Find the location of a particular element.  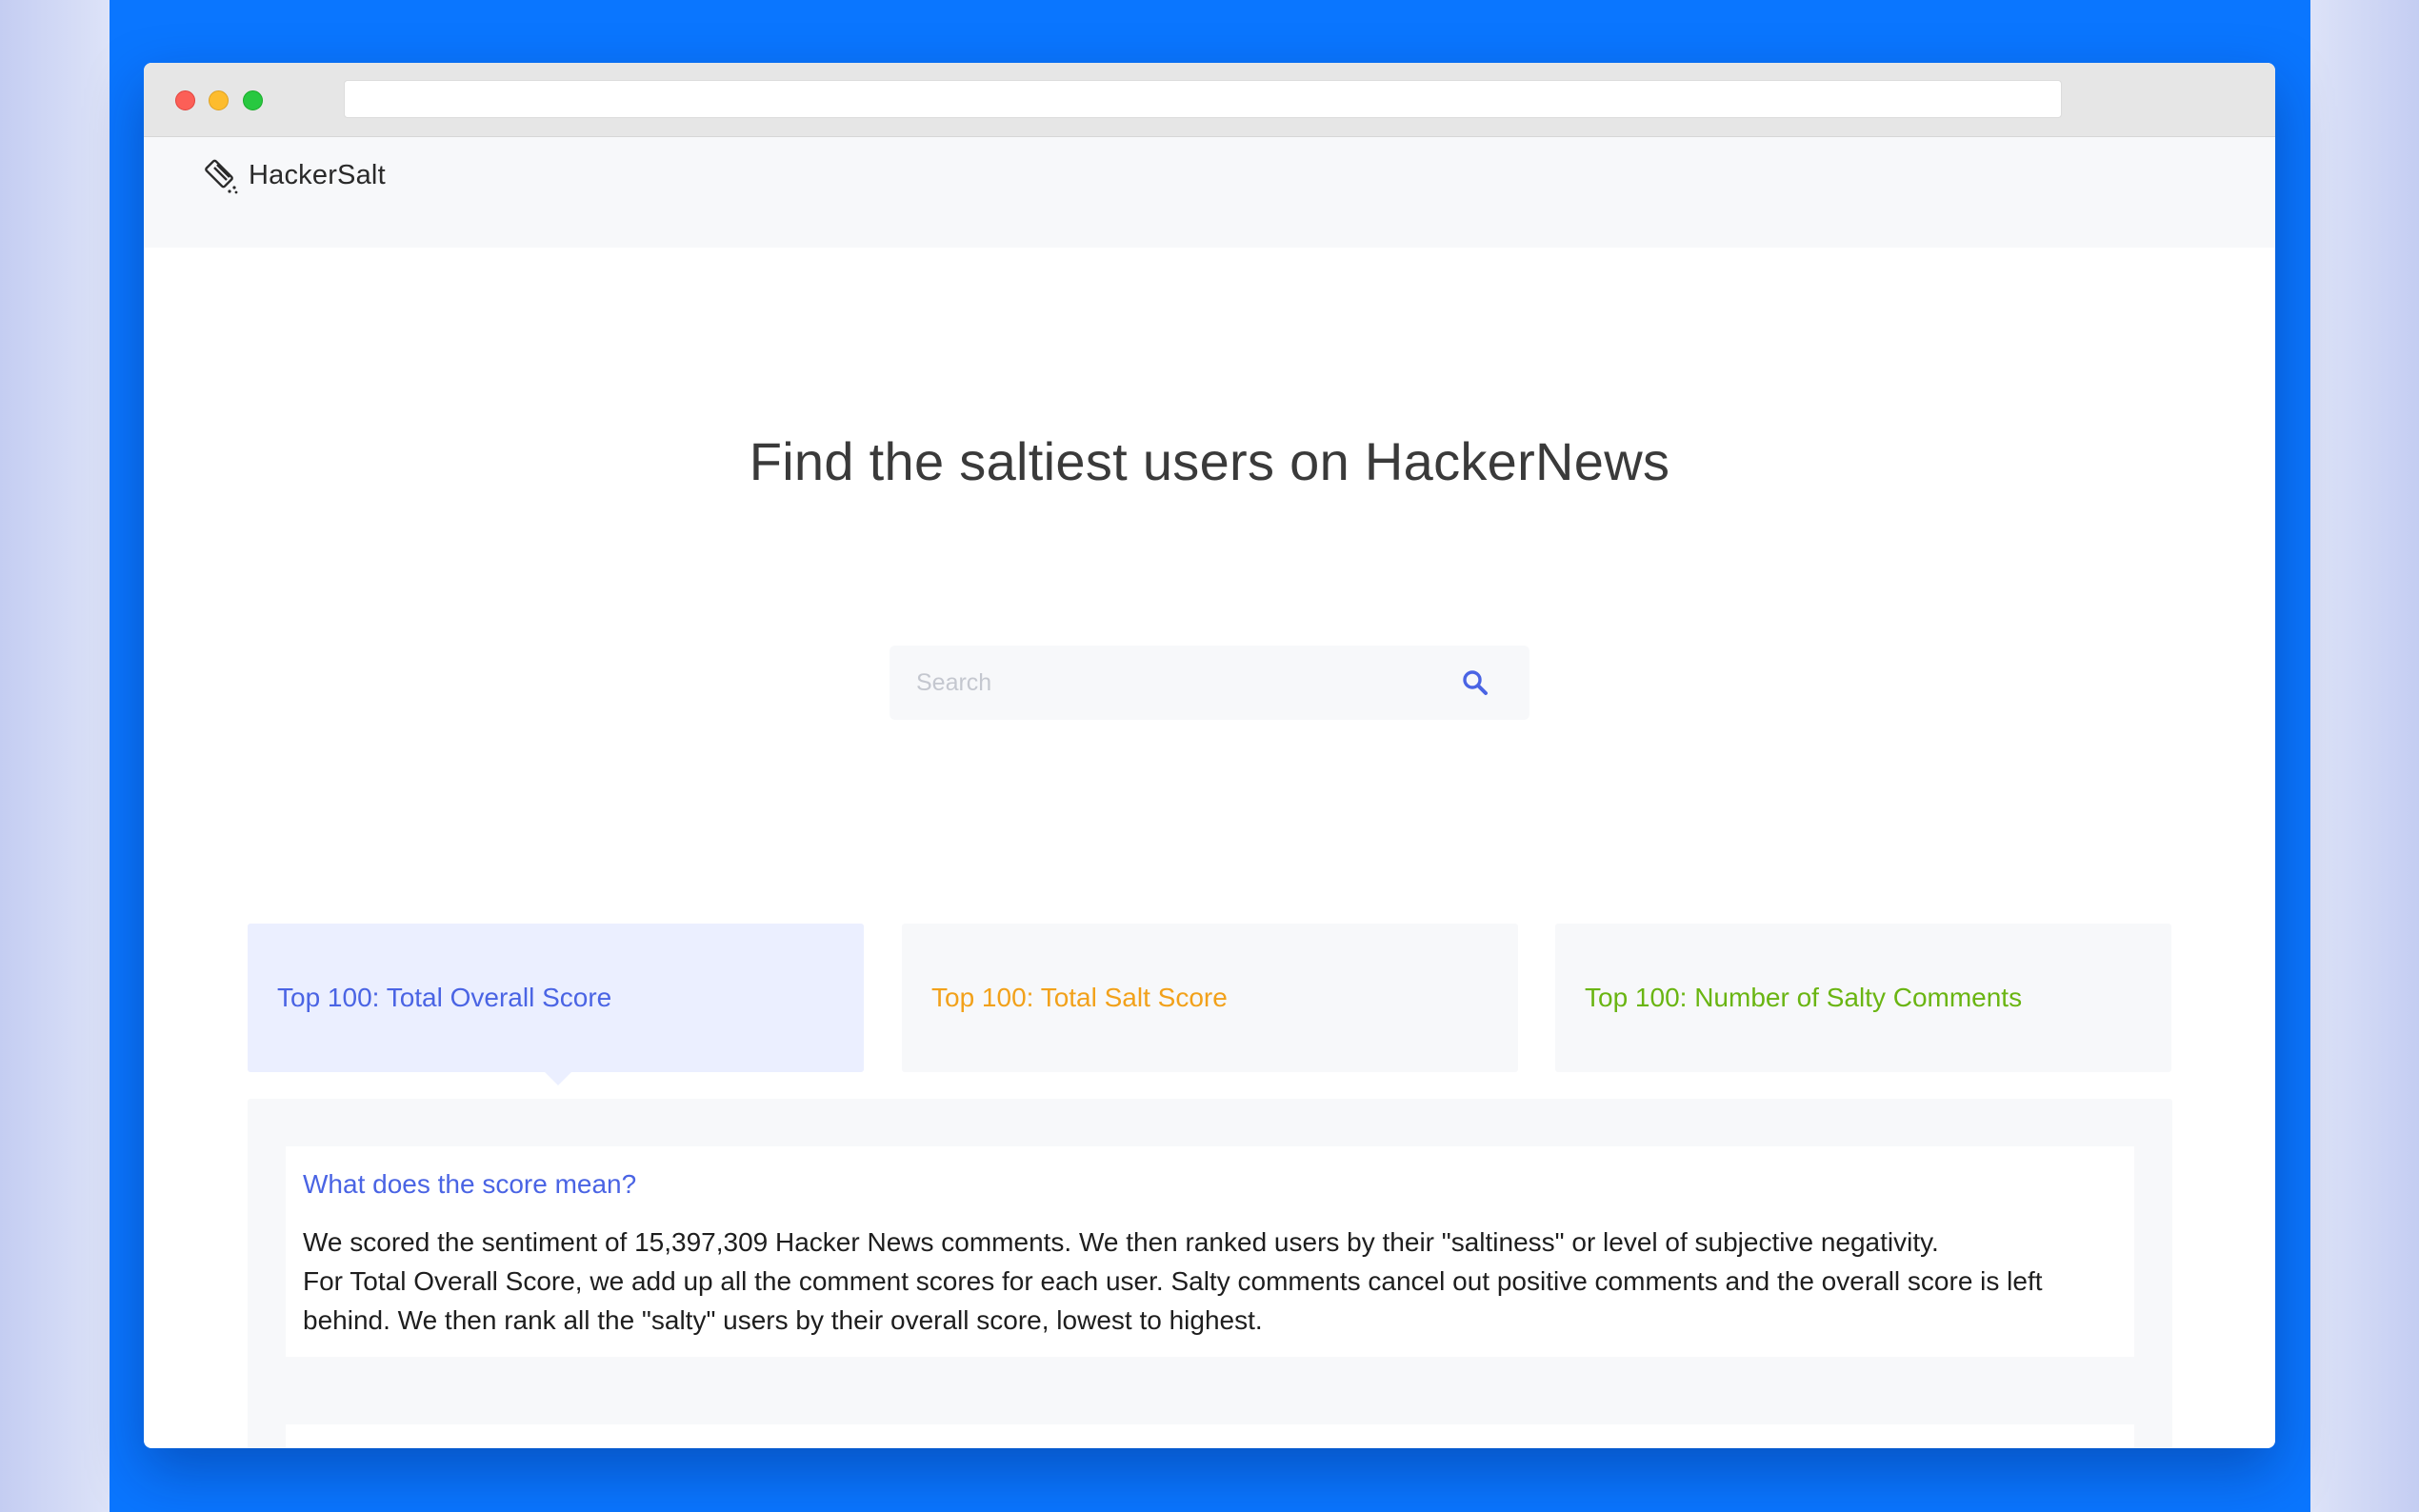

close-window-button is located at coordinates (185, 100).